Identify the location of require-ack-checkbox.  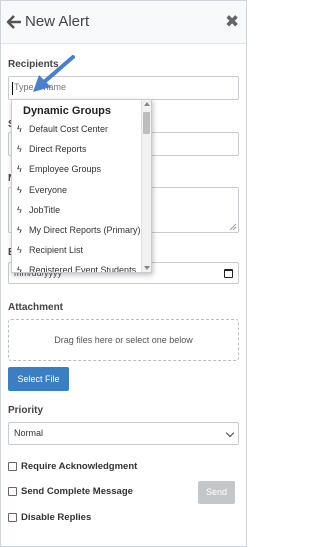
(12, 466).